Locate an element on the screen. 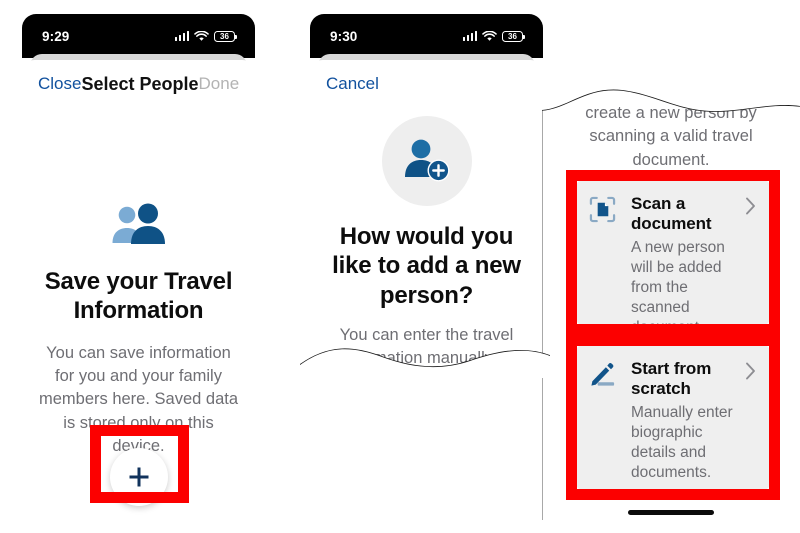 The image size is (800, 533). status-time: 9:29 is located at coordinates (56, 36).